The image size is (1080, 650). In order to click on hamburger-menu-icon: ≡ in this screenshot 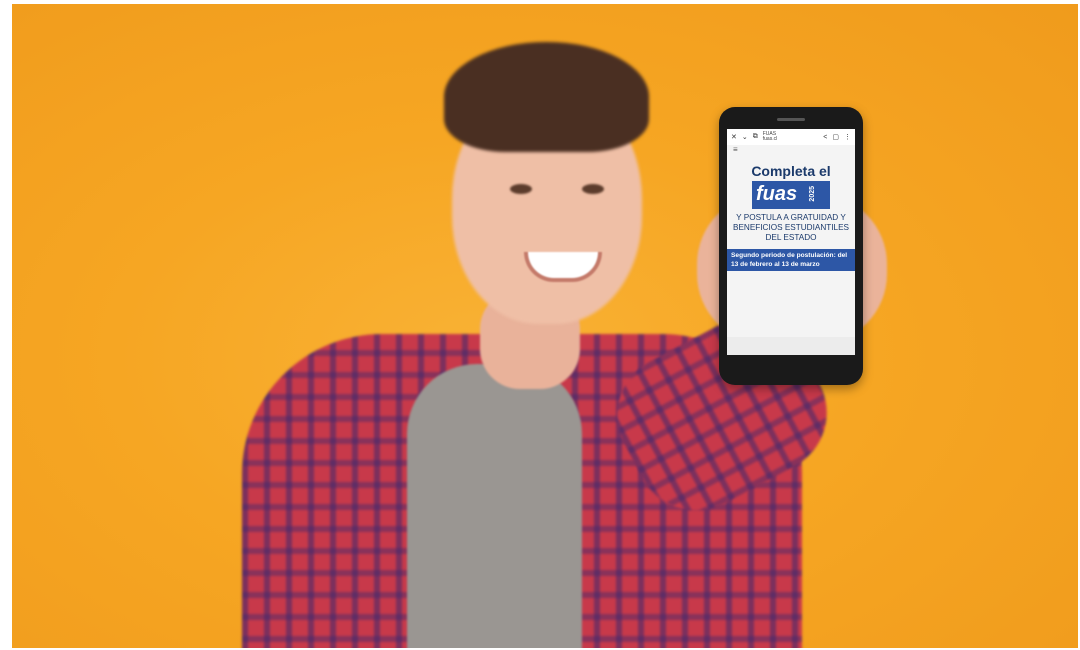, I will do `click(735, 149)`.